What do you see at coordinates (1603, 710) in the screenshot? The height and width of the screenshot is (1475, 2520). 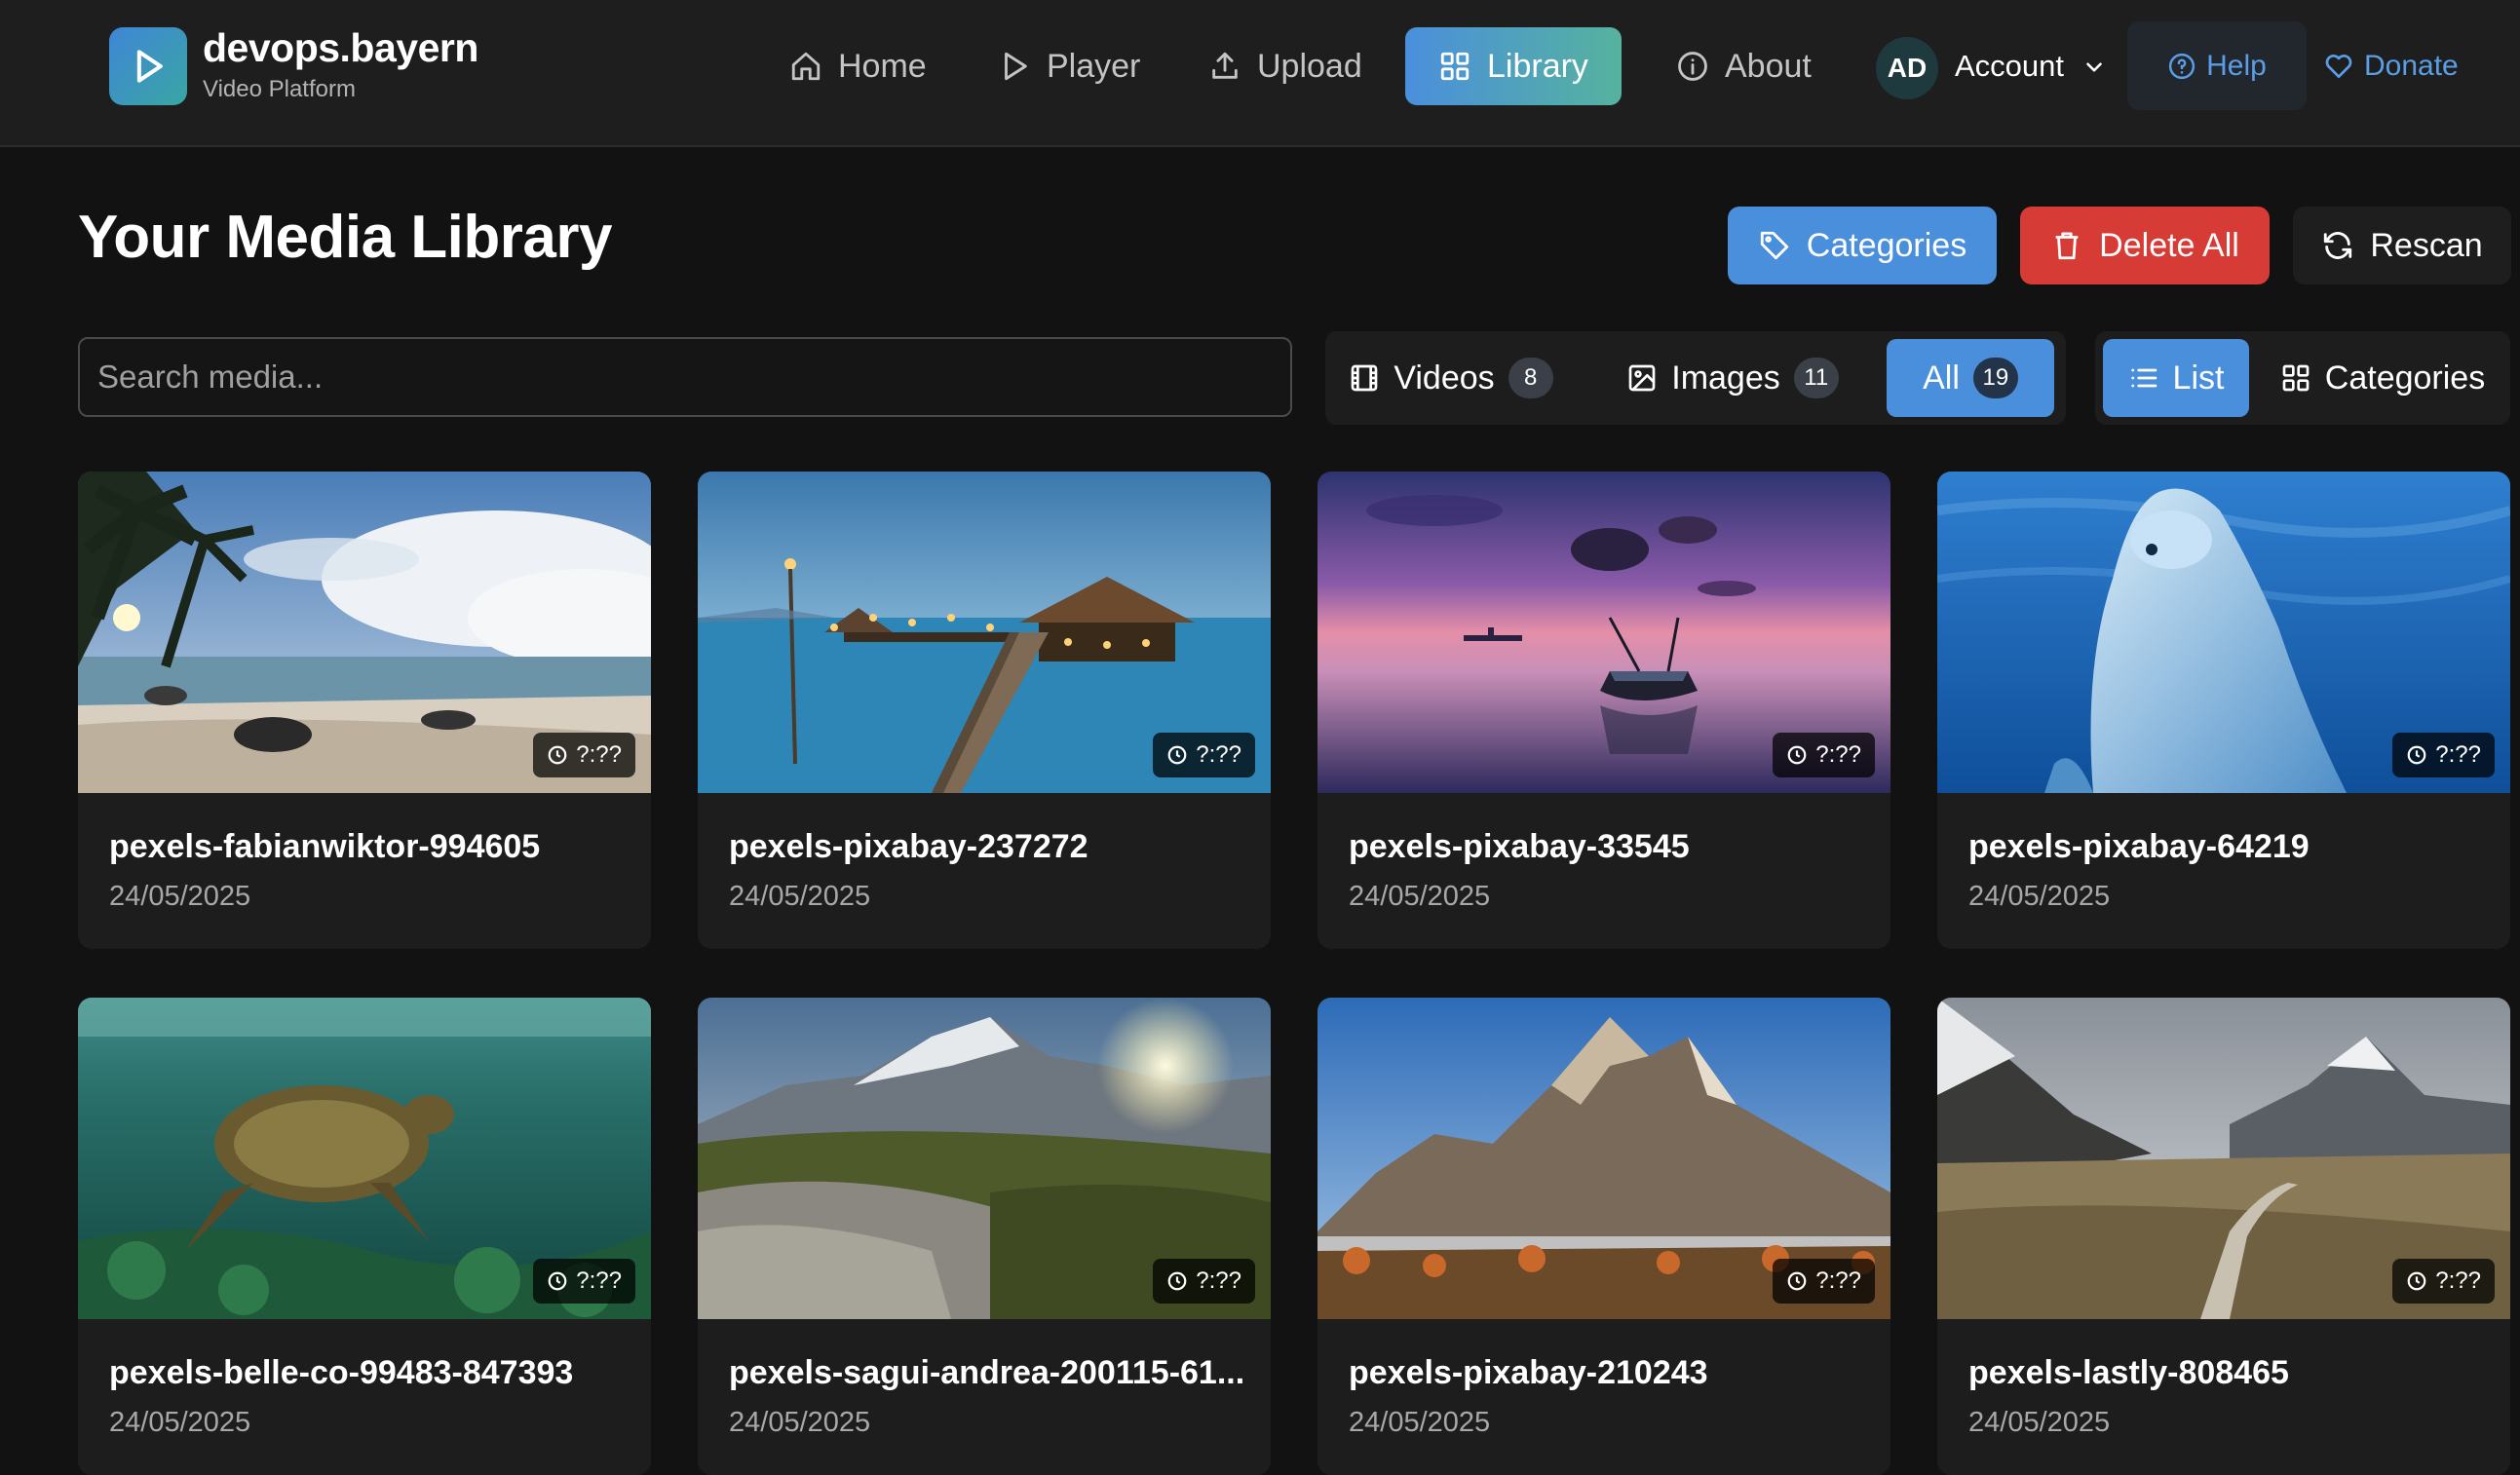 I see `media-card: ?:?? pexels-pixabay-33545 24/05/2025` at bounding box center [1603, 710].